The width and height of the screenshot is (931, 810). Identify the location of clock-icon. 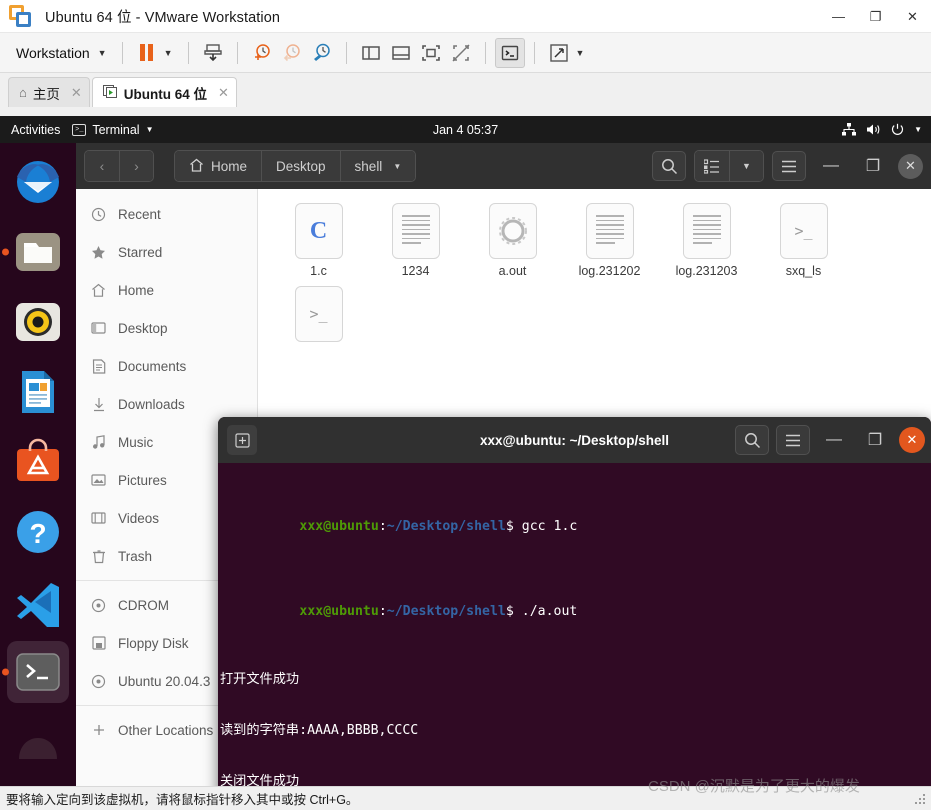
(98, 214).